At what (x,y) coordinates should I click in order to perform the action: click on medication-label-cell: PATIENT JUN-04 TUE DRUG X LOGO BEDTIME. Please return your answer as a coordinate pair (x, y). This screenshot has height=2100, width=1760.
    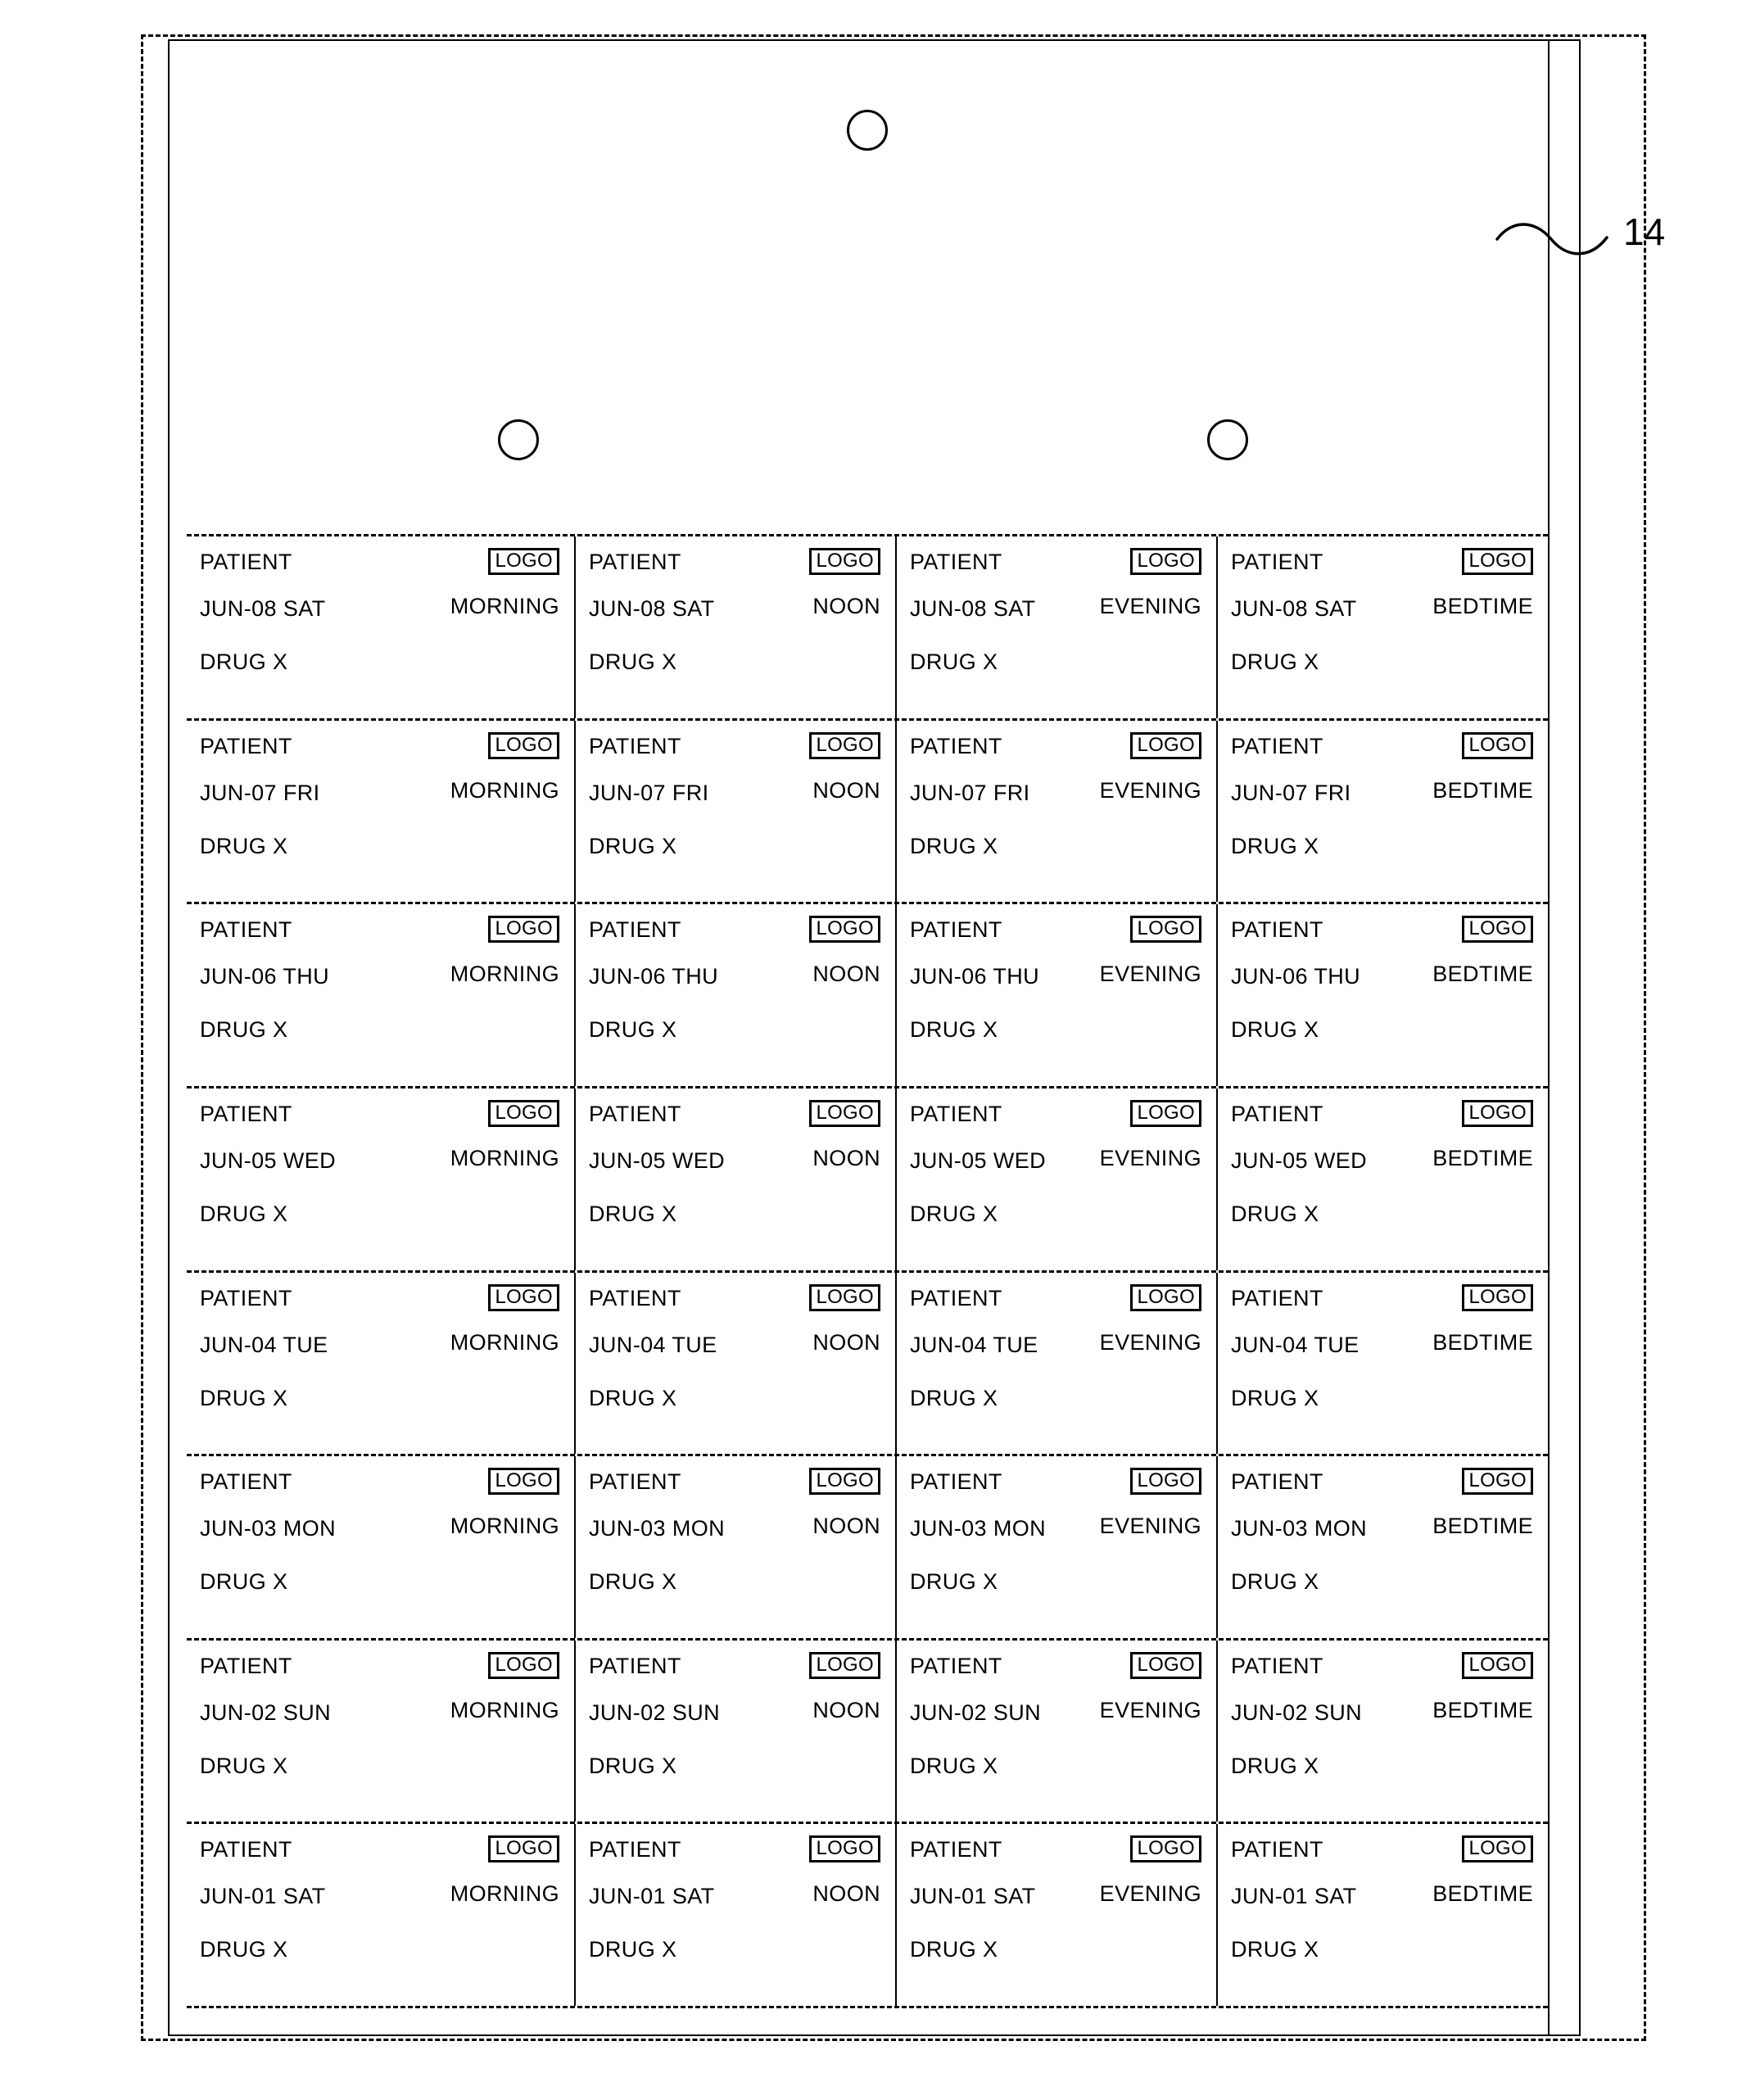
    Looking at the image, I should click on (1383, 1364).